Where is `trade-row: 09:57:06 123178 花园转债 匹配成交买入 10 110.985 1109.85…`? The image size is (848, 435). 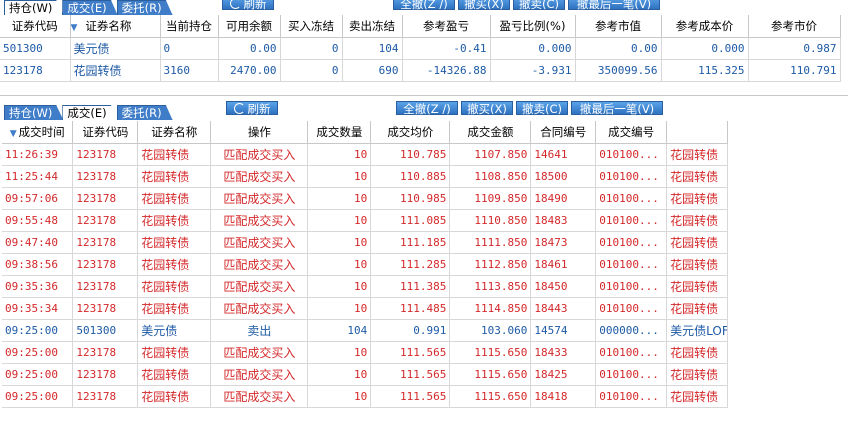
trade-row: 09:57:06 123178 花园转债 匹配成交买入 10 110.985 1109.85… is located at coordinates (365, 198).